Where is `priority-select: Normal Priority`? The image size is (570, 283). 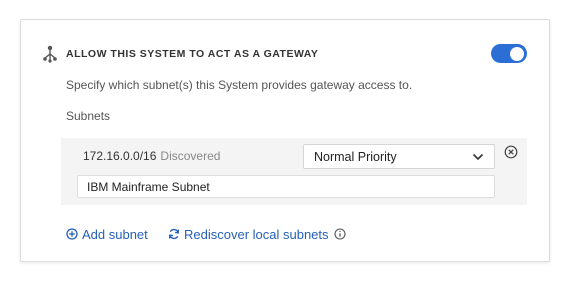 priority-select: Normal Priority is located at coordinates (399, 156).